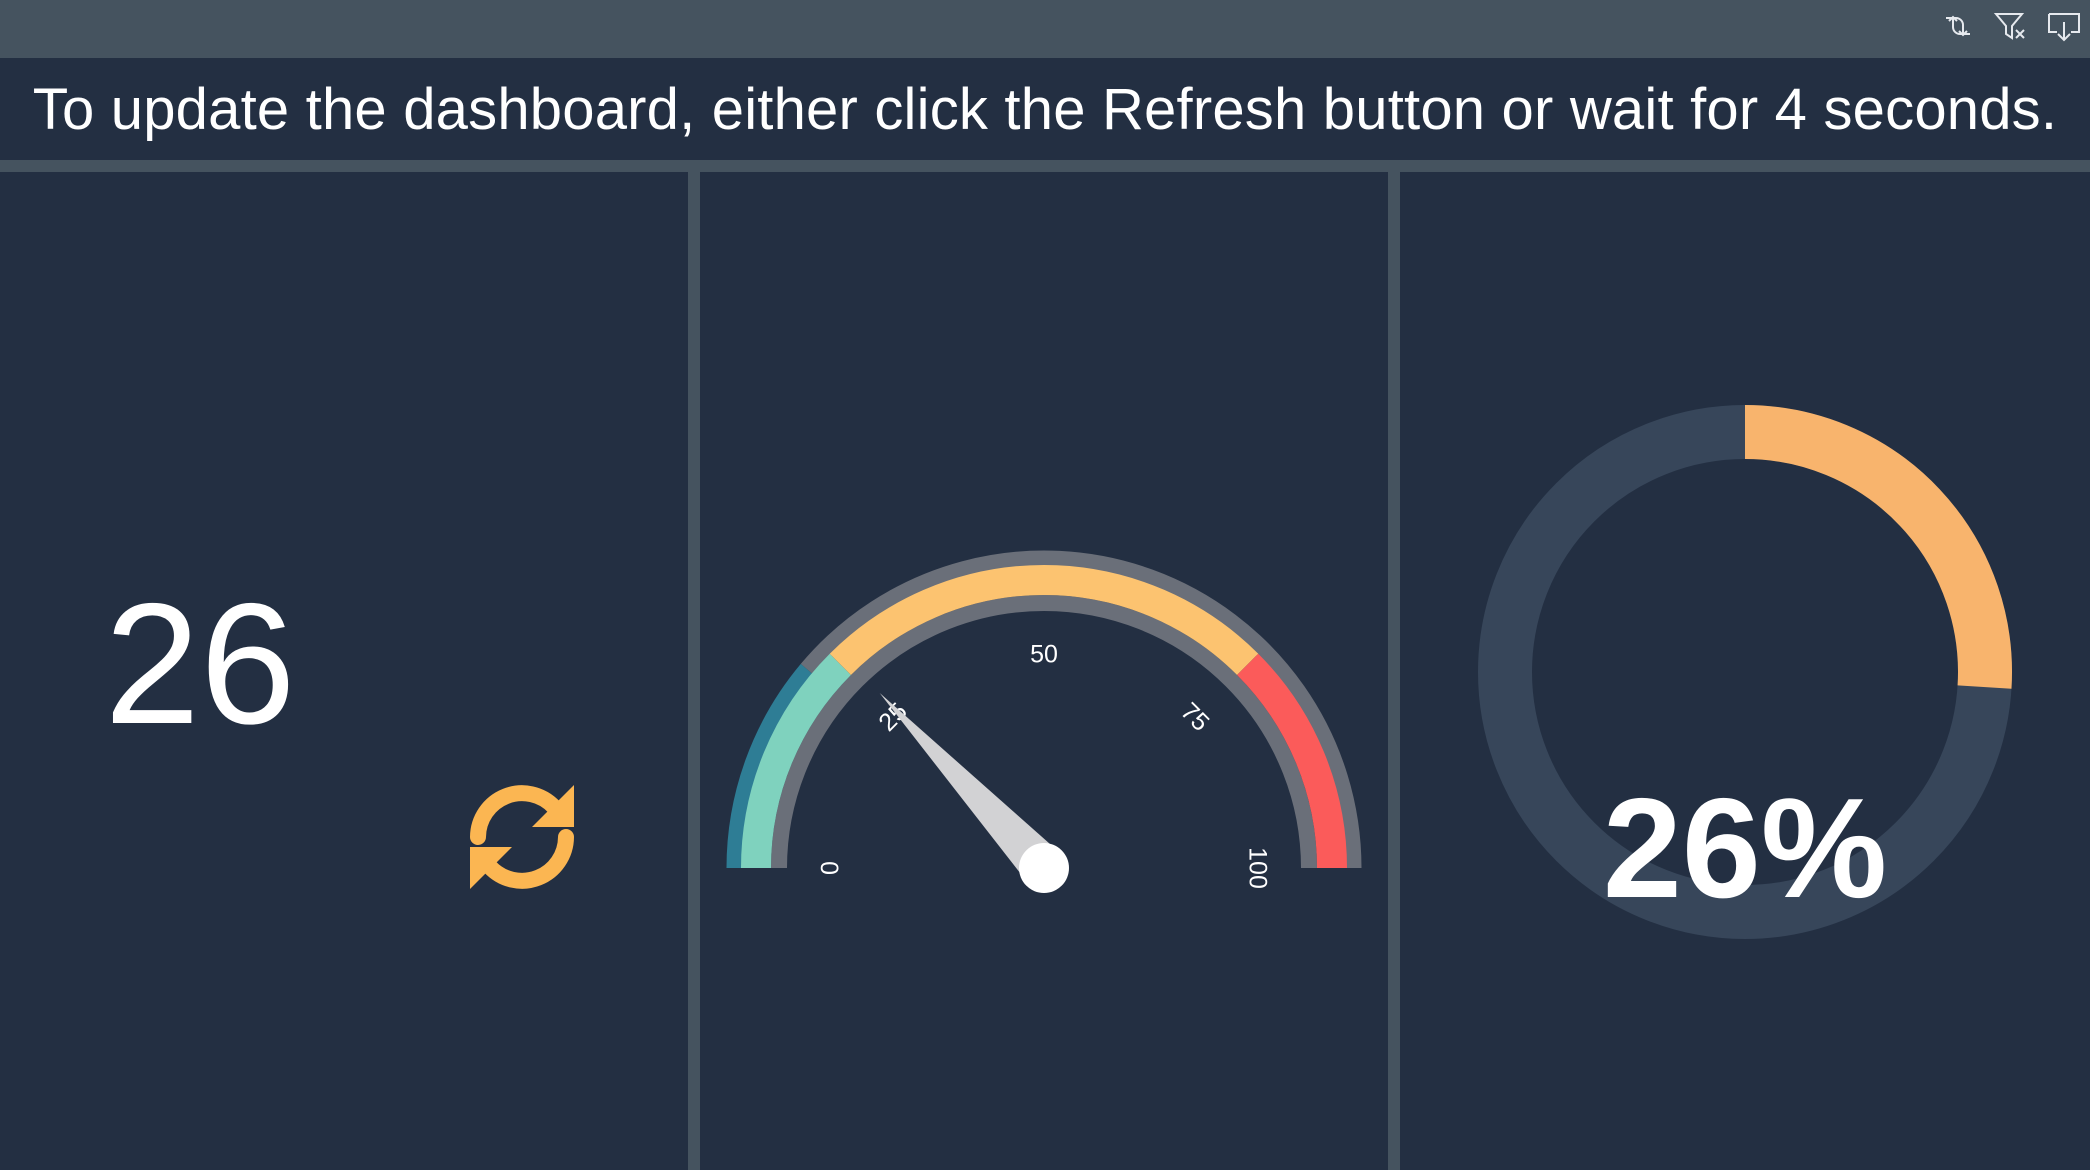 The image size is (2090, 1170). Describe the element at coordinates (1044, 655) in the screenshot. I see `gauge-tick-label: 50` at that location.